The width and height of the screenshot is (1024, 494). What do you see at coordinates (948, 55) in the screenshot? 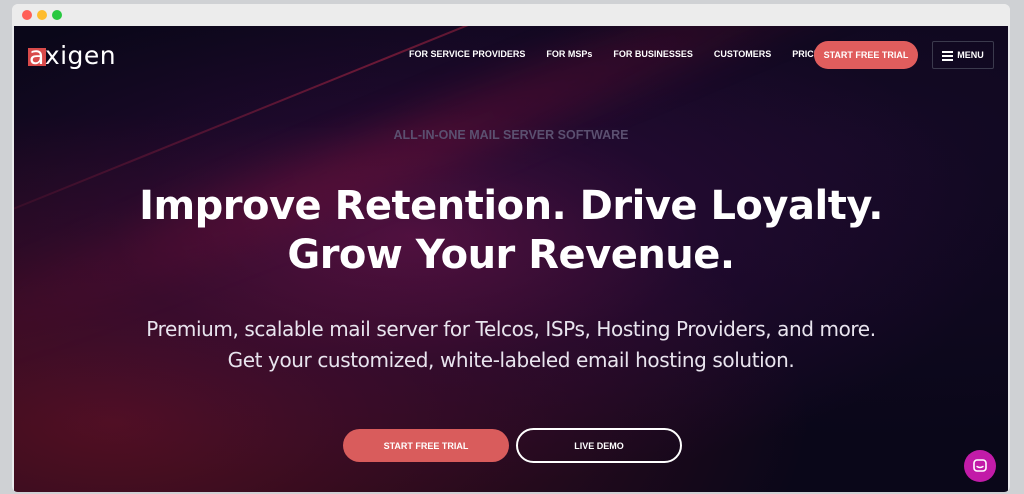
I see `hamburger-icon` at bounding box center [948, 55].